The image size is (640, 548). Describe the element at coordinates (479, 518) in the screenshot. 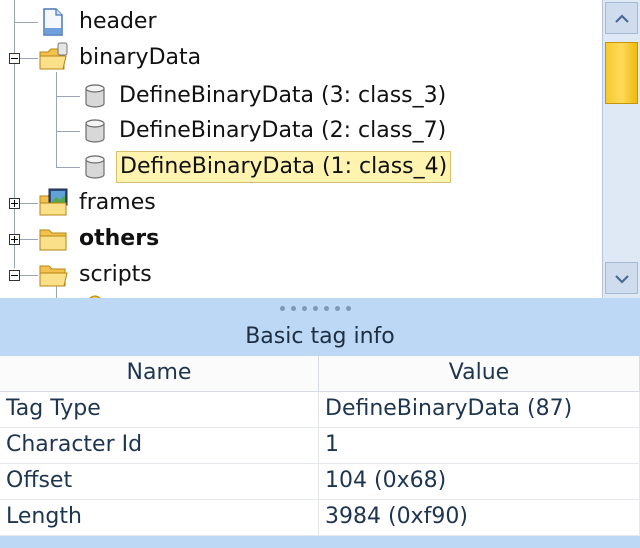

I see `table-cell-value: 3984 (0xf90)` at that location.